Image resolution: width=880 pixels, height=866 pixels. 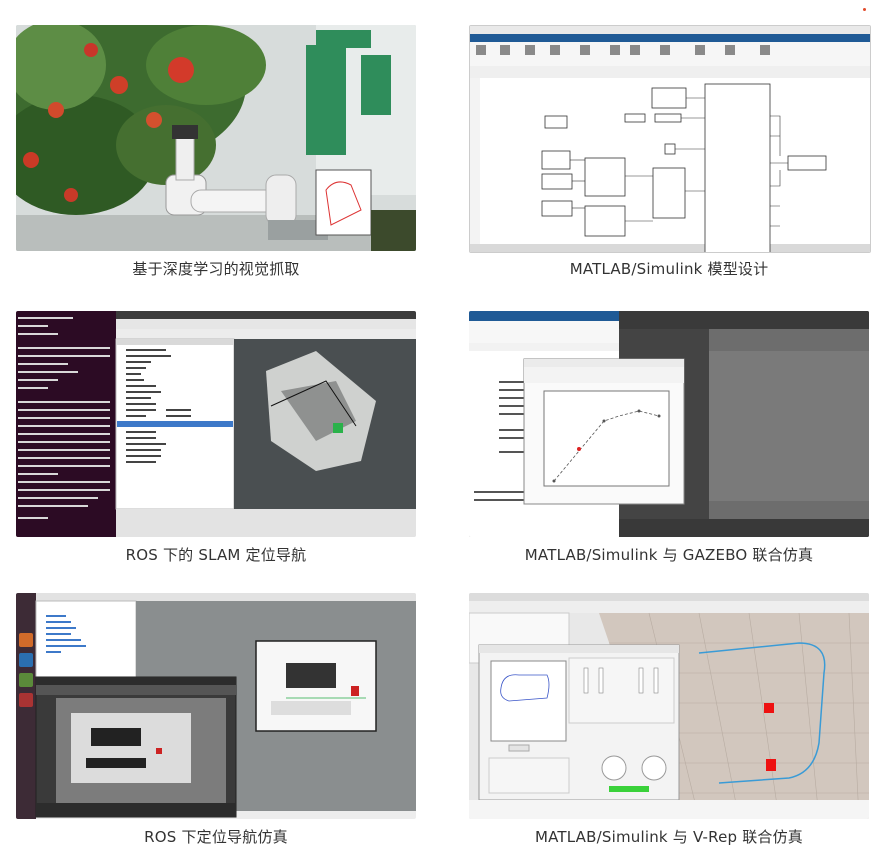 What do you see at coordinates (669, 555) in the screenshot?
I see `card-caption: MATLAB/Simulink 与 GAZEBO 联合仿真` at bounding box center [669, 555].